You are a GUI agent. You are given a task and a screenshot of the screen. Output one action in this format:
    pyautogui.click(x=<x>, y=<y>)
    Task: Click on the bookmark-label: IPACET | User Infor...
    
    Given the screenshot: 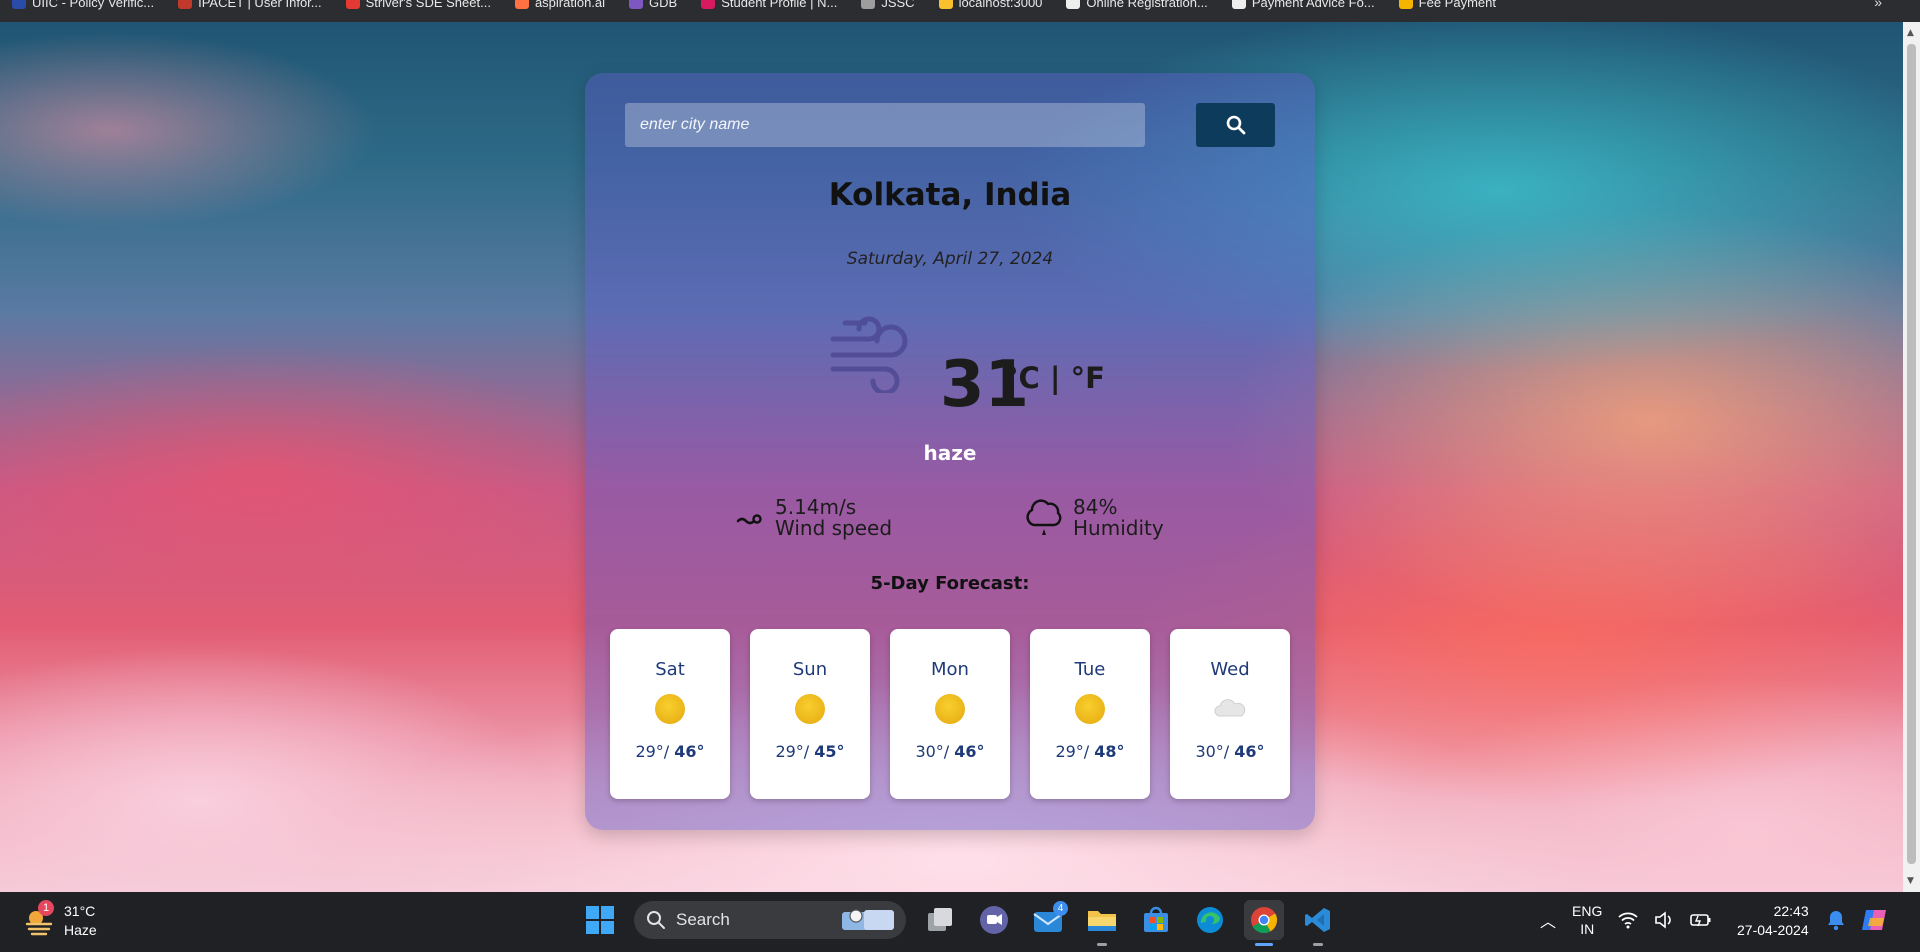 What is the action you would take?
    pyautogui.click(x=260, y=5)
    